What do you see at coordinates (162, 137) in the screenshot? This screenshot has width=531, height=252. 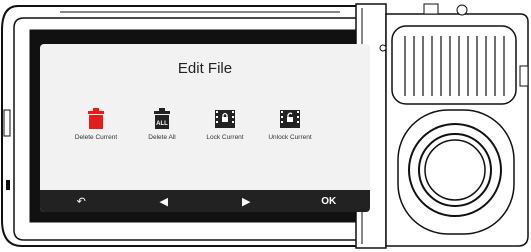 I see `option-label: Delete All` at bounding box center [162, 137].